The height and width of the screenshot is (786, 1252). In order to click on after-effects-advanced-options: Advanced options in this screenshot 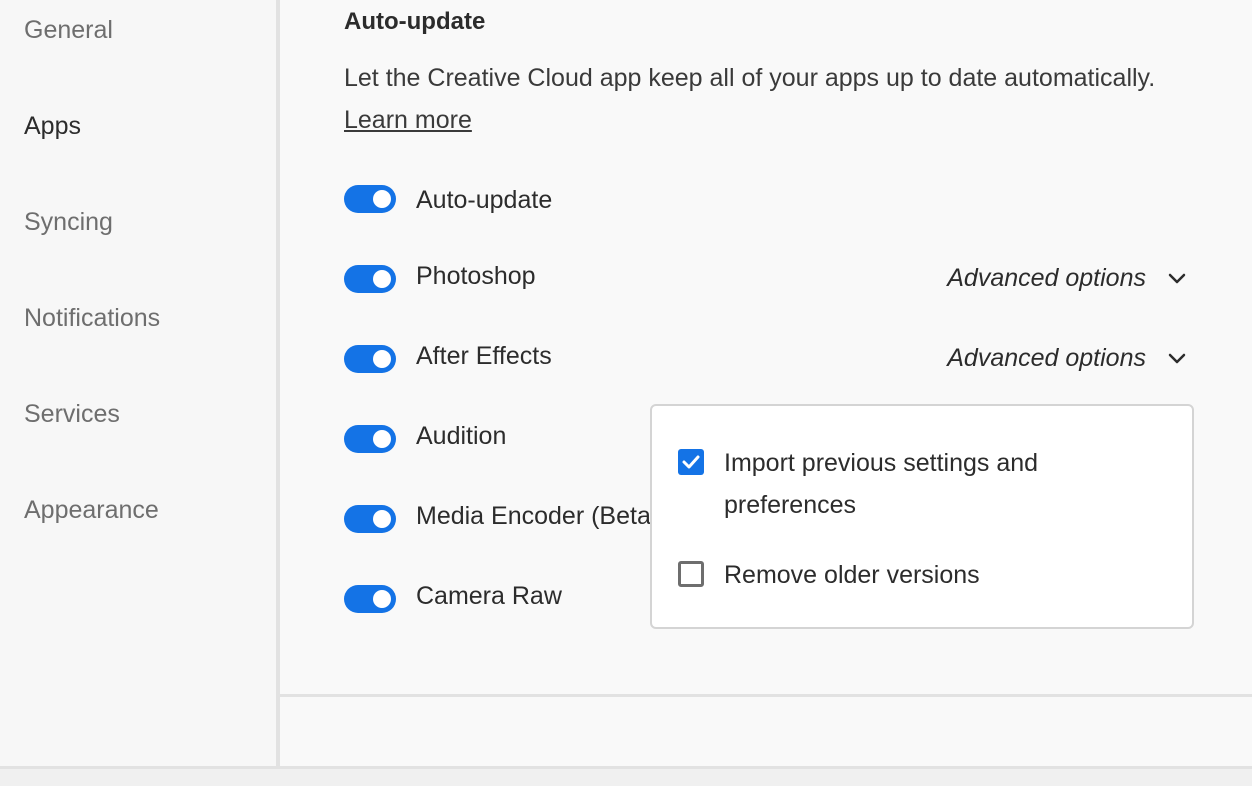, I will do `click(1067, 358)`.